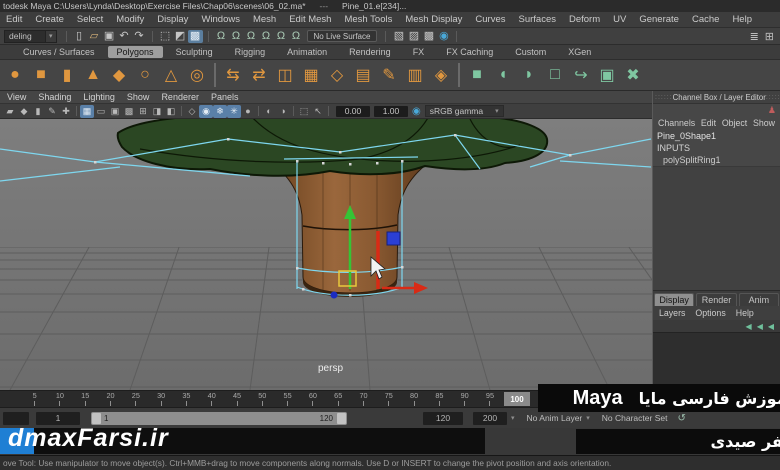 Image resolution: width=780 pixels, height=470 pixels. Describe the element at coordinates (490, 19) in the screenshot. I see `menu-item: Curves` at that location.